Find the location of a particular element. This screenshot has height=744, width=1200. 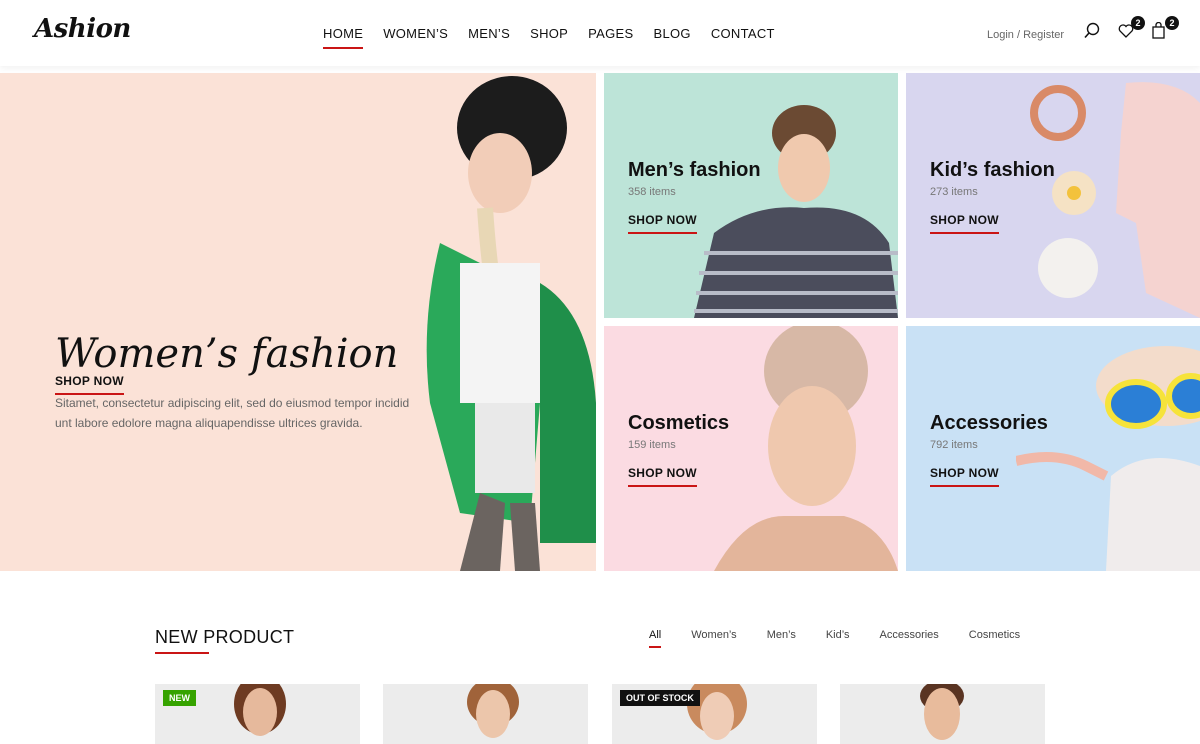

tile-title: Accessories is located at coordinates (989, 423).